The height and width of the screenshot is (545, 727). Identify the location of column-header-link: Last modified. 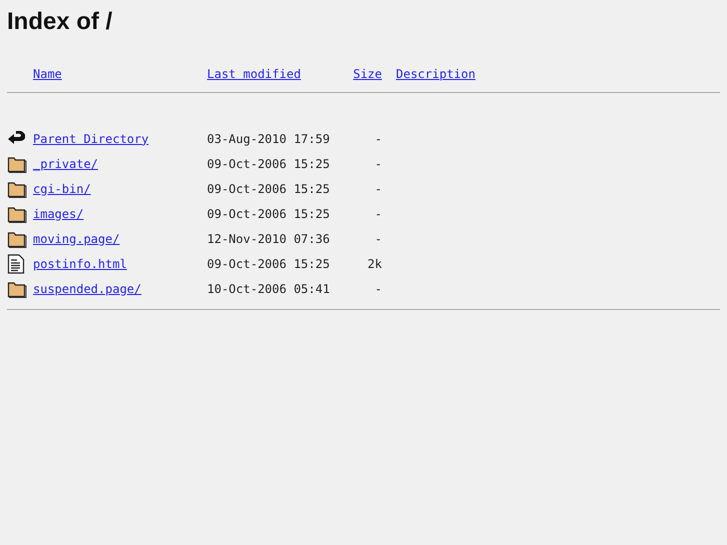
(277, 74).